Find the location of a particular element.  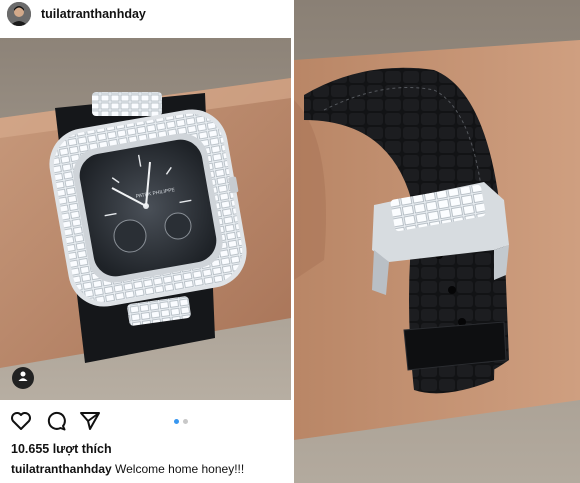

caption: tuilatranthanhday Welcome home honey!!! is located at coordinates (127, 469).